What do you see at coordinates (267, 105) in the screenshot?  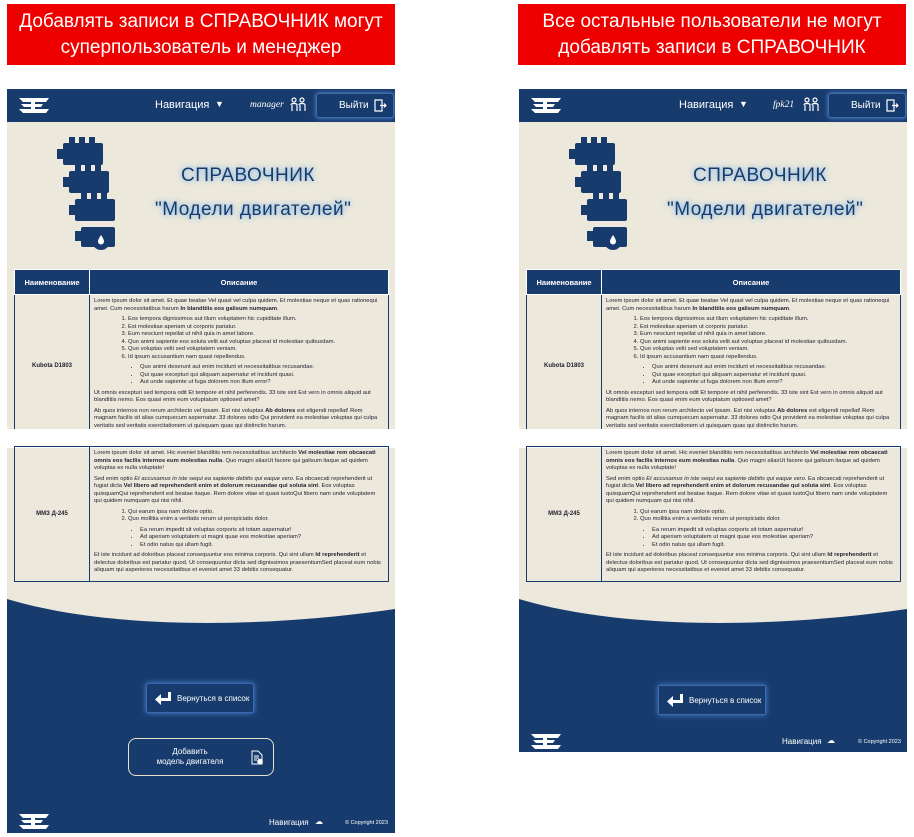 I see `username: manager` at bounding box center [267, 105].